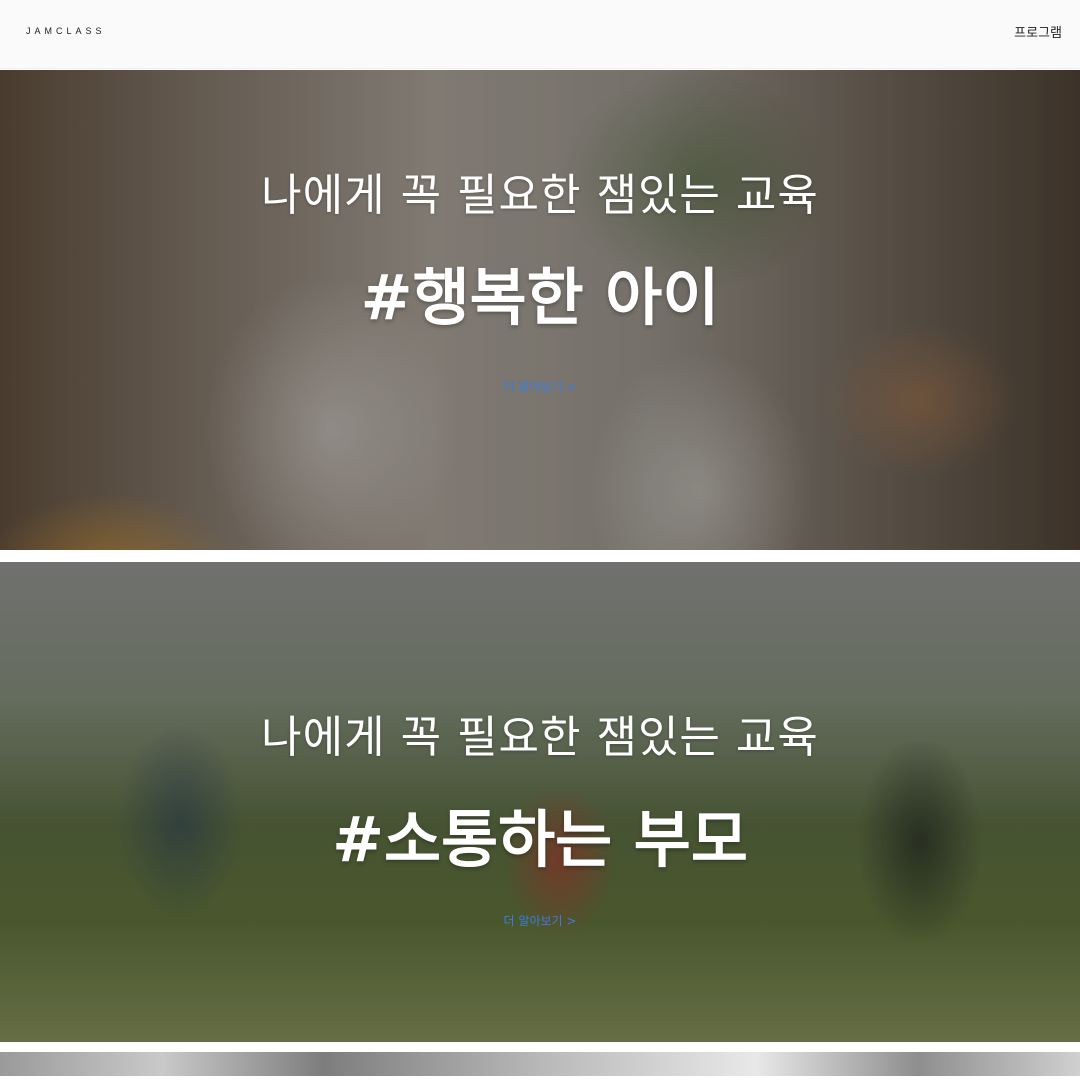  Describe the element at coordinates (1038, 31) in the screenshot. I see `nav-link-program: 프로그램` at that location.